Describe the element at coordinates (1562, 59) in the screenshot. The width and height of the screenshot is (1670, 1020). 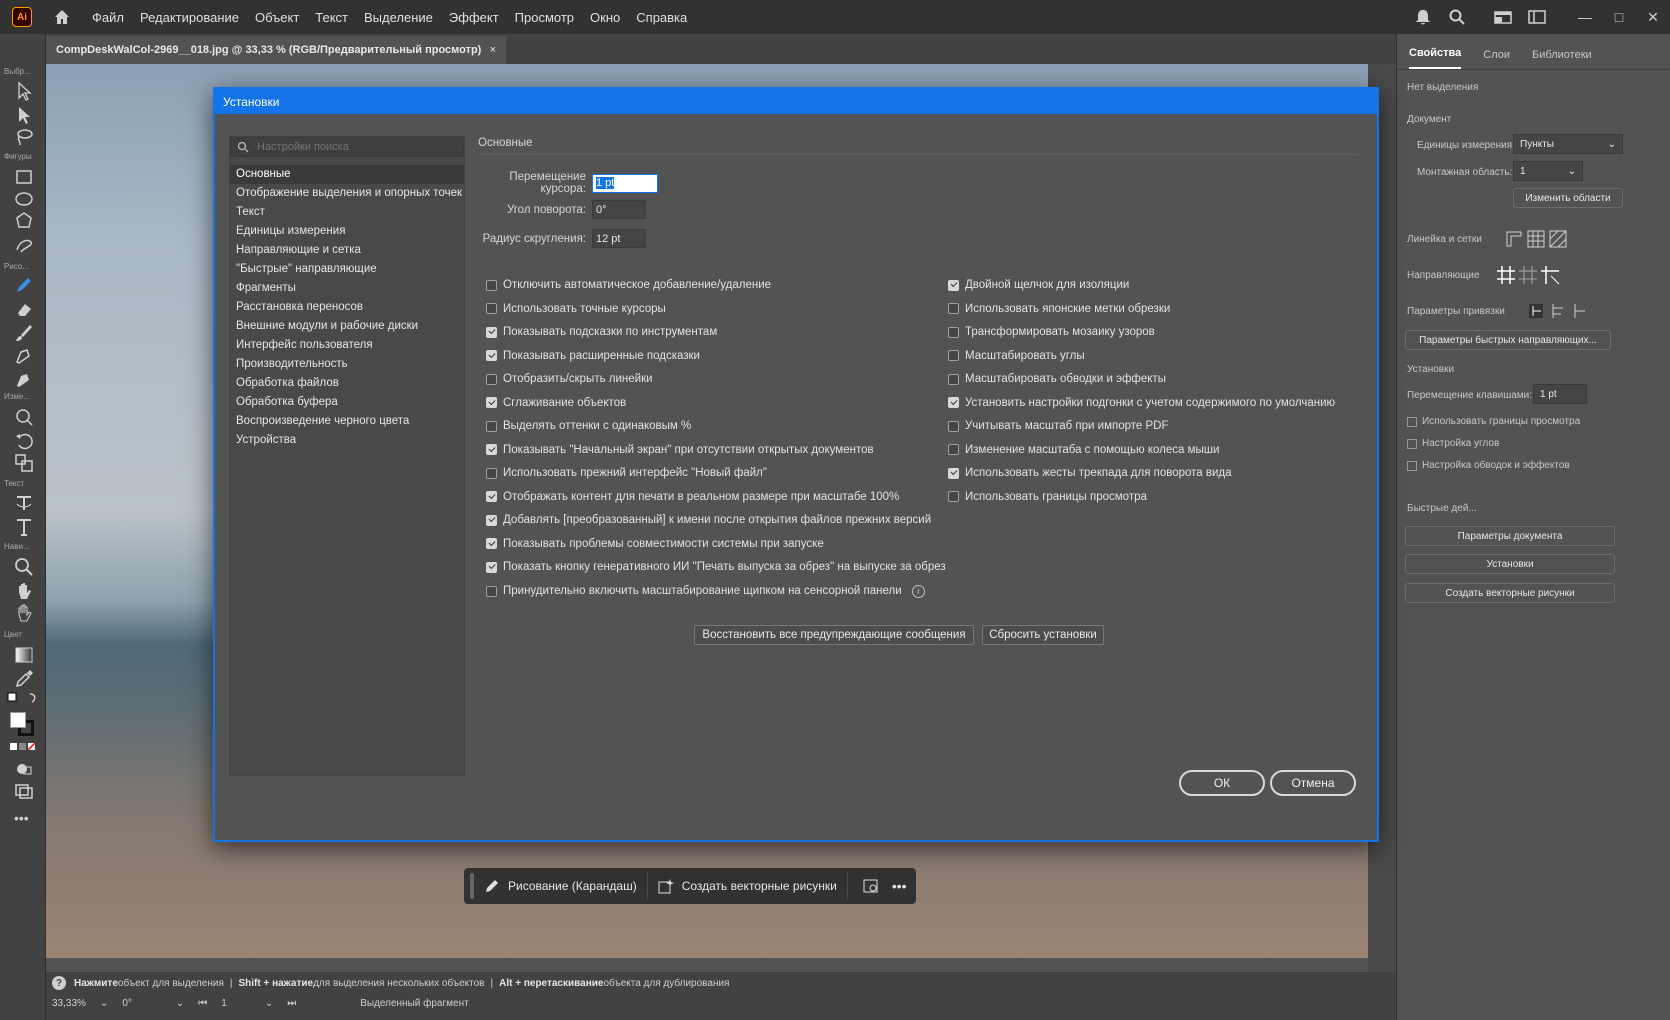
I see `tab-libraries: Библиотеки` at that location.